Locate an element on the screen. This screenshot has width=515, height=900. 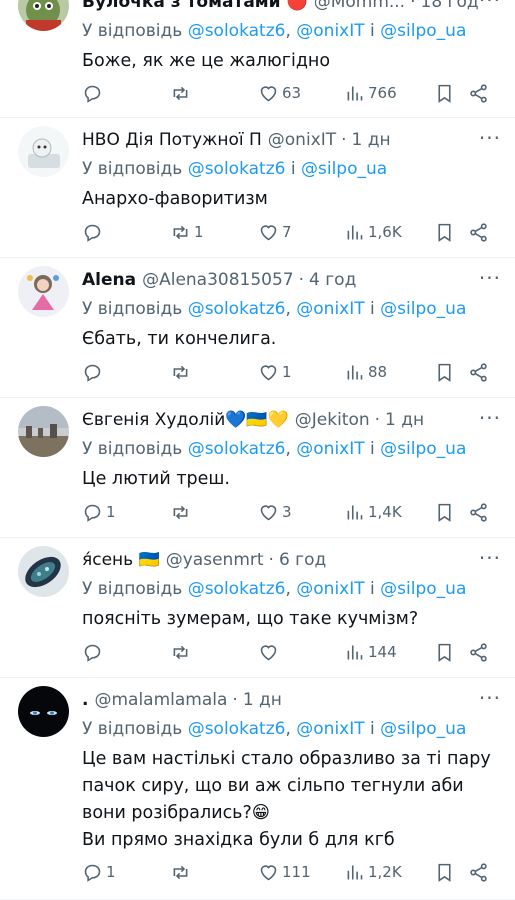
display-name: Євгенія Худолій💙🇺🇦💛 is located at coordinates (185, 420).